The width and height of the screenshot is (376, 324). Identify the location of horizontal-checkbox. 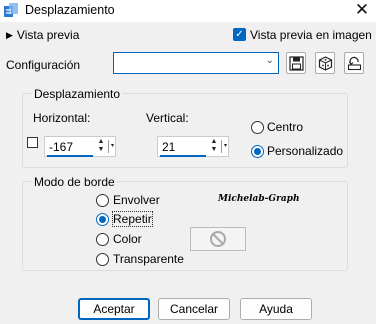
(32, 142).